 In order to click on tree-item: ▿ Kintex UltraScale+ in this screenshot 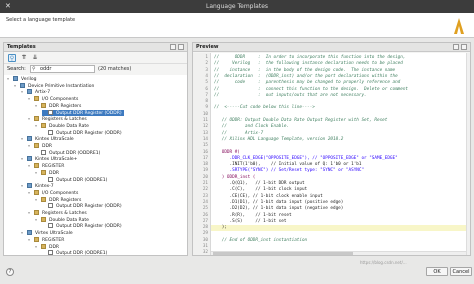, I will do `click(49, 159)`.